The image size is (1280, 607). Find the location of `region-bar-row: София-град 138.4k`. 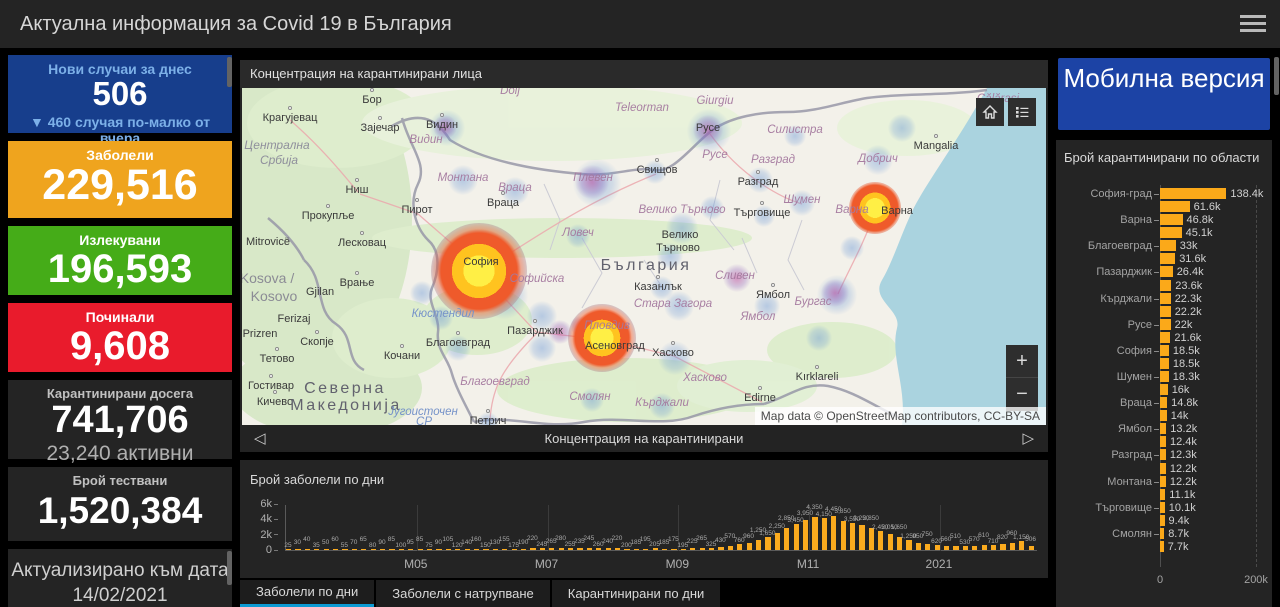

region-bar-row: София-град 138.4k is located at coordinates (1164, 193).